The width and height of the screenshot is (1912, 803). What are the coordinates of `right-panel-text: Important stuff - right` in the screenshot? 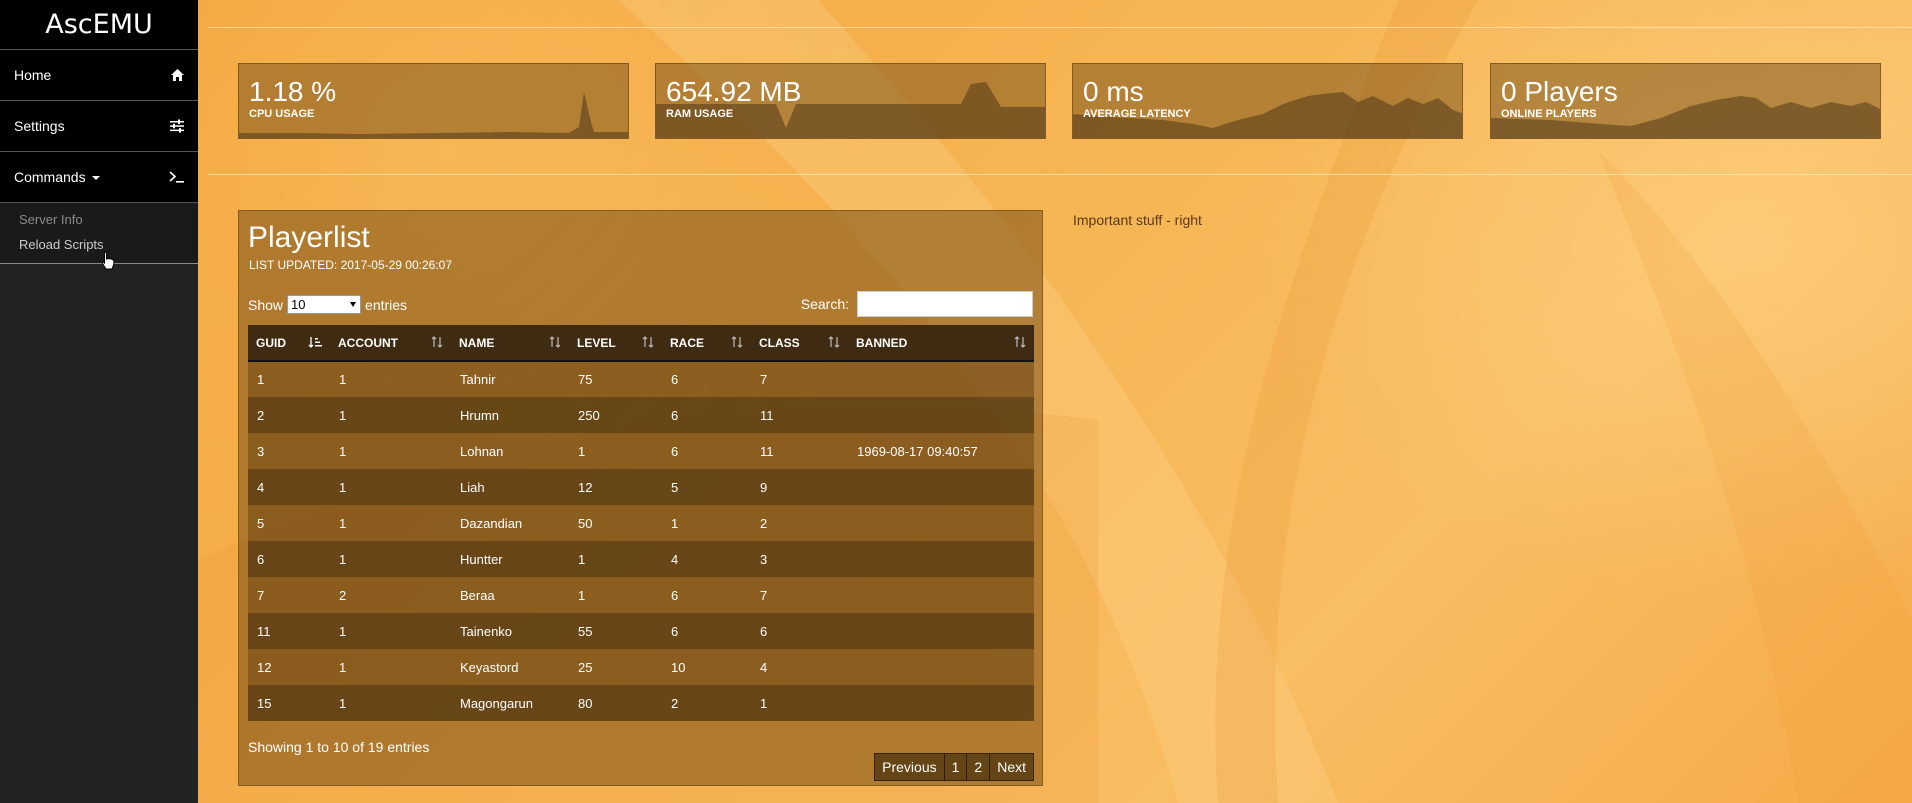 It's located at (1137, 220).